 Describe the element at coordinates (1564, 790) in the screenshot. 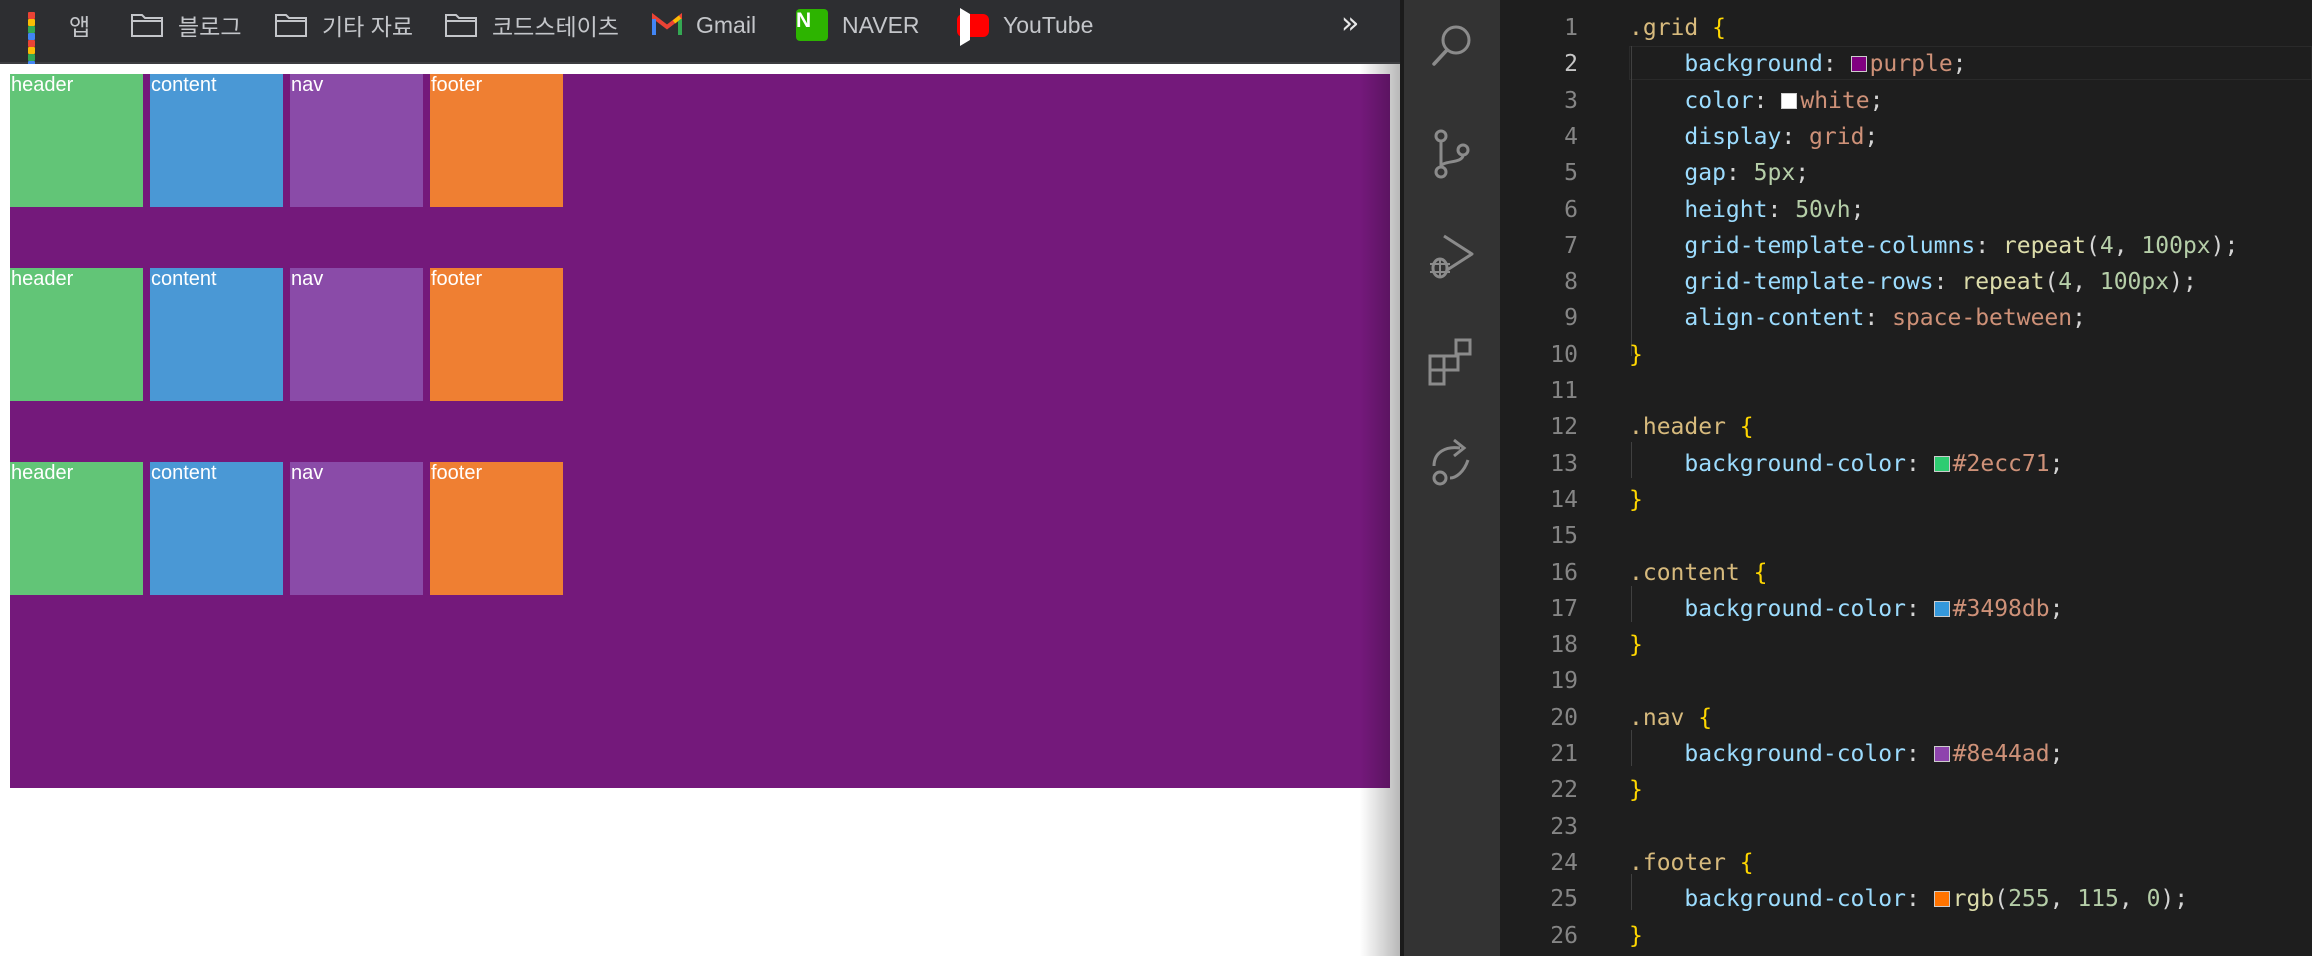

I see `line-number: 22` at that location.